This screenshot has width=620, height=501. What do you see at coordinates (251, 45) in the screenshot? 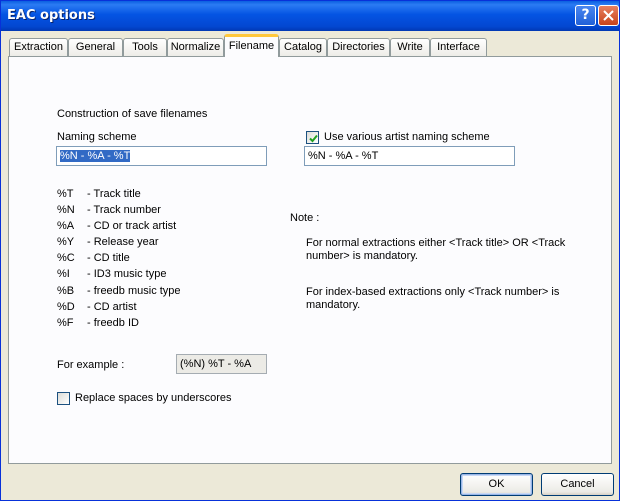
I see `tab-filename: Filename` at bounding box center [251, 45].